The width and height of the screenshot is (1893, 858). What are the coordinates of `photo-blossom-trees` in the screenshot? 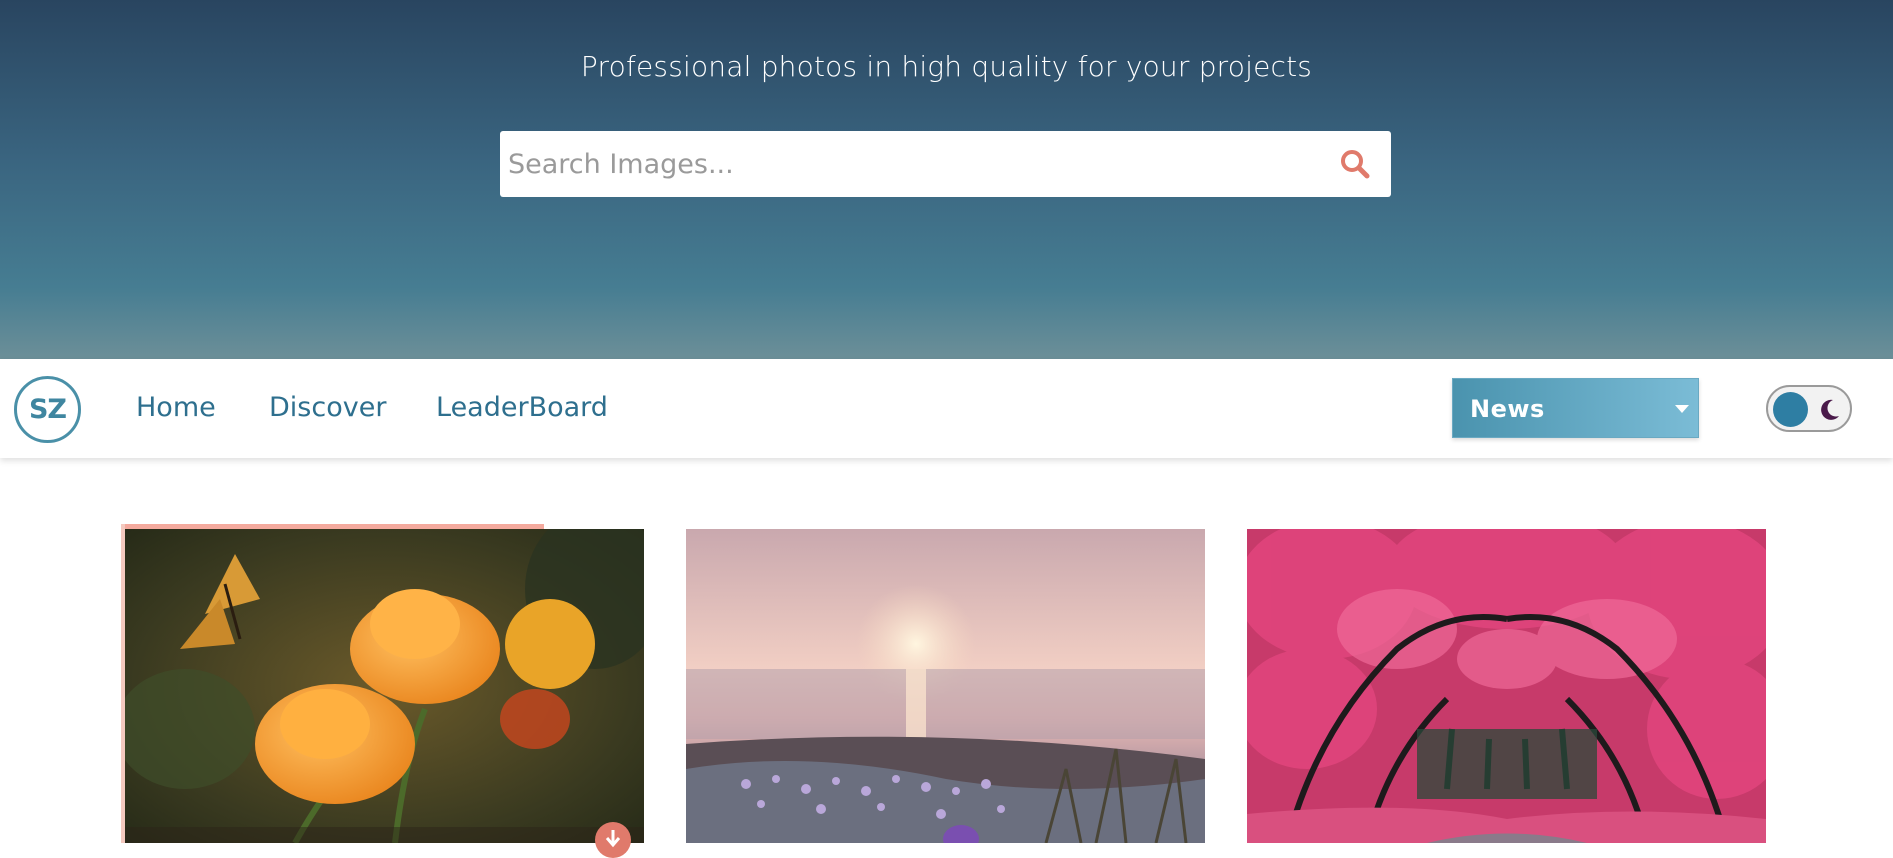 It's located at (1506, 686).